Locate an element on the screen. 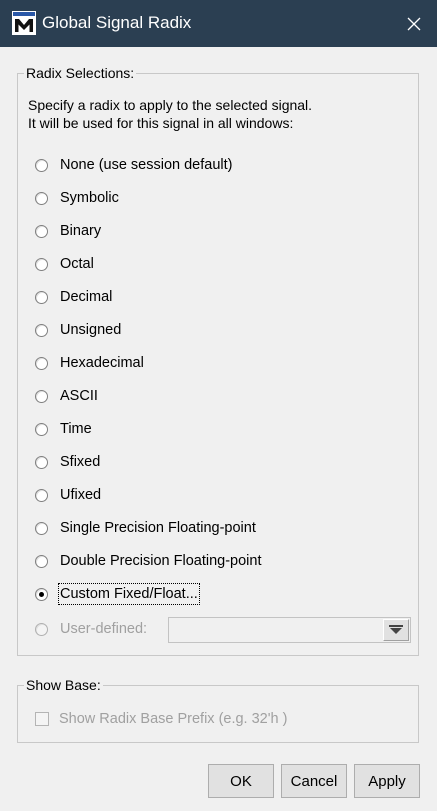 The height and width of the screenshot is (811, 437). radio-option-label: ASCII is located at coordinates (79, 396).